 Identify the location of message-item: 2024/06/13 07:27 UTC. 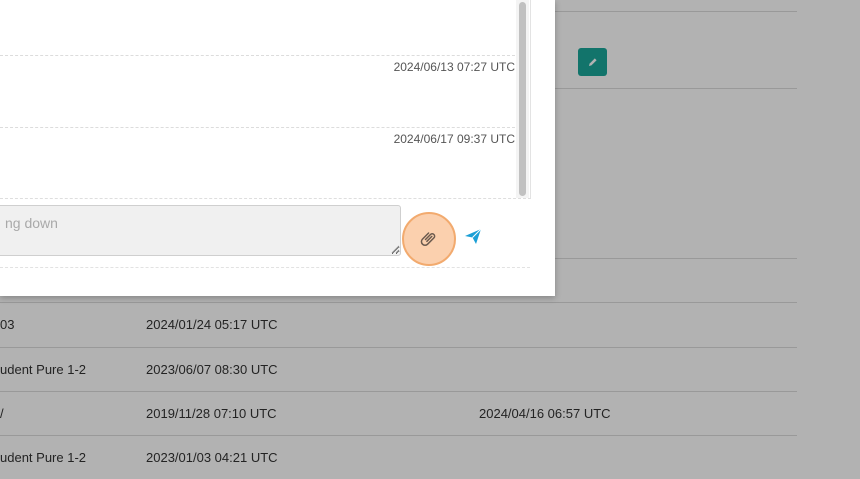
(257, 91).